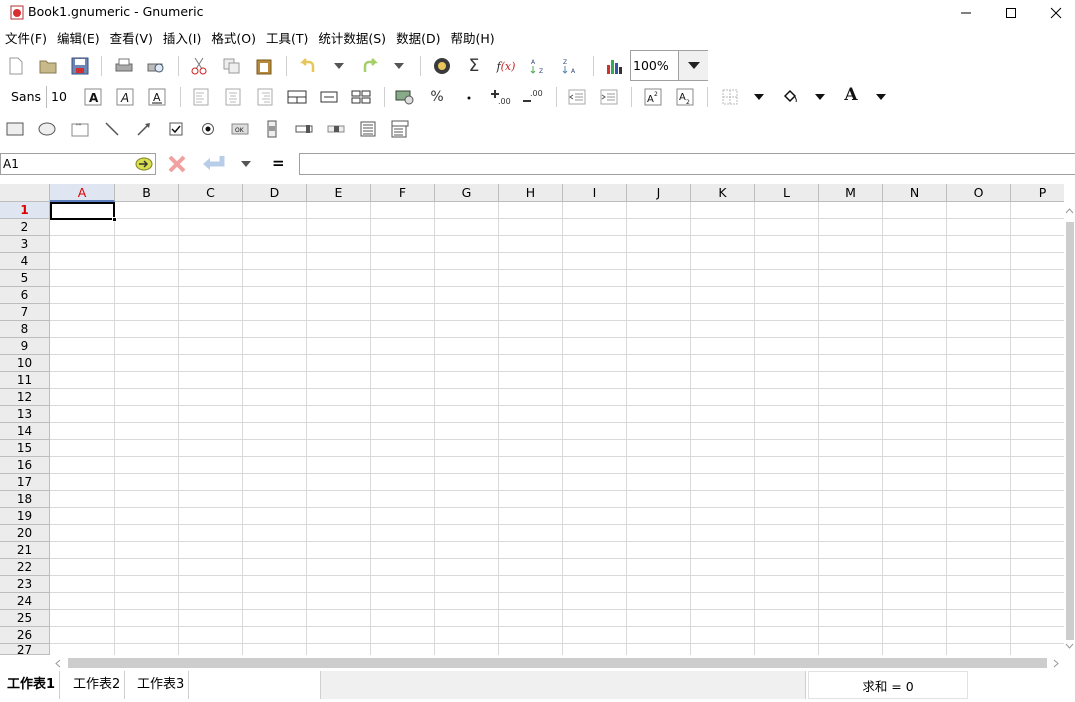 Image resolution: width=1075 pixels, height=702 pixels. I want to click on chevron-left-icon, so click(58, 663).